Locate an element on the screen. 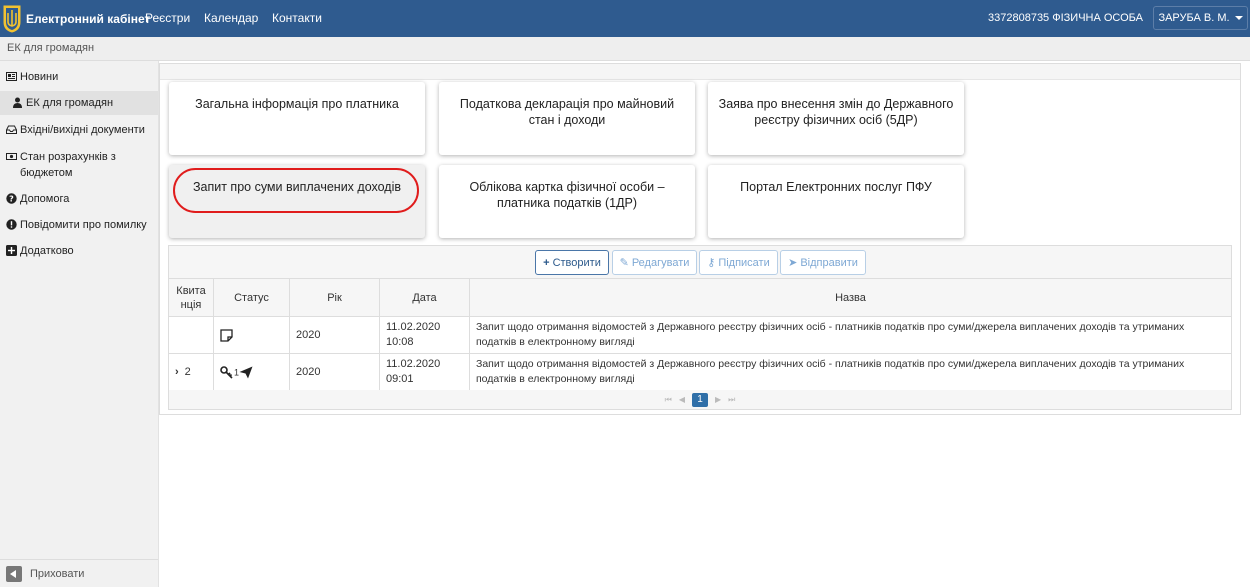  card-general-info: Загальна інформація про платника is located at coordinates (297, 118).